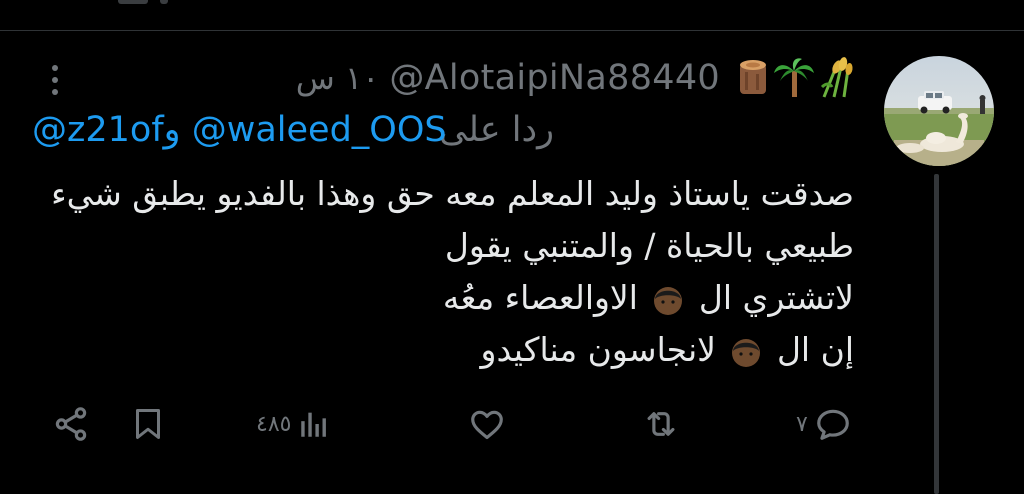 This screenshot has width=1024, height=494. Describe the element at coordinates (815, 349) in the screenshot. I see `tweet-text-fragment: إن ال` at that location.